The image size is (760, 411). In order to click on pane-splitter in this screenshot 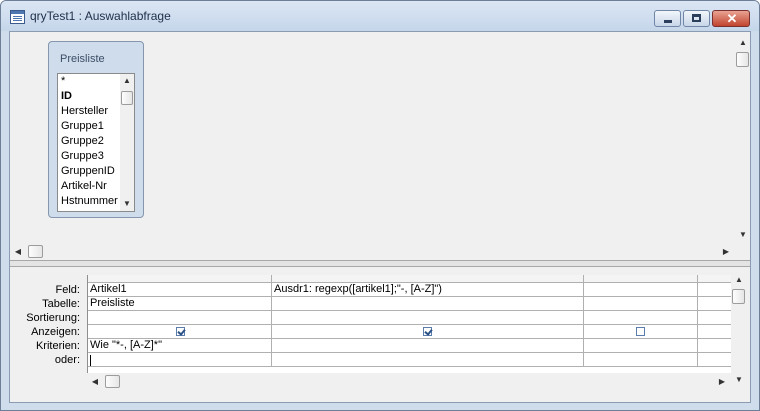, I will do `click(380, 263)`.